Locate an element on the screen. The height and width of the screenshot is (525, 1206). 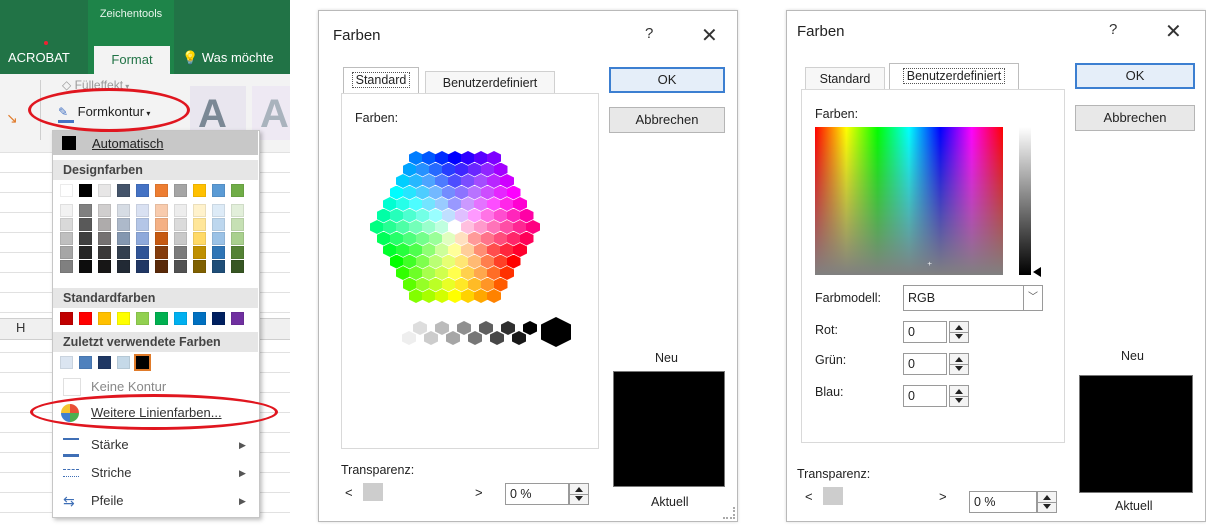
close-icon: ✕ is located at coordinates (709, 35).